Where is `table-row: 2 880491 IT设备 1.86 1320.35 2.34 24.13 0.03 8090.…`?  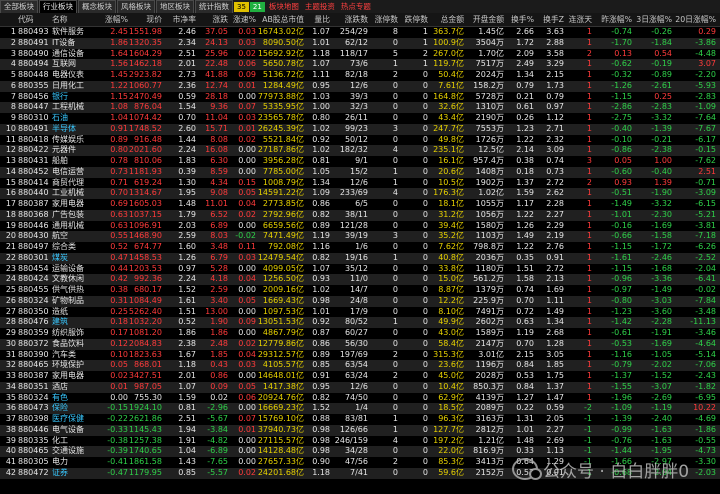 table-row: 2 880491 IT设备 1.86 1320.35 2.34 24.13 0.03 8090.… is located at coordinates (360, 43).